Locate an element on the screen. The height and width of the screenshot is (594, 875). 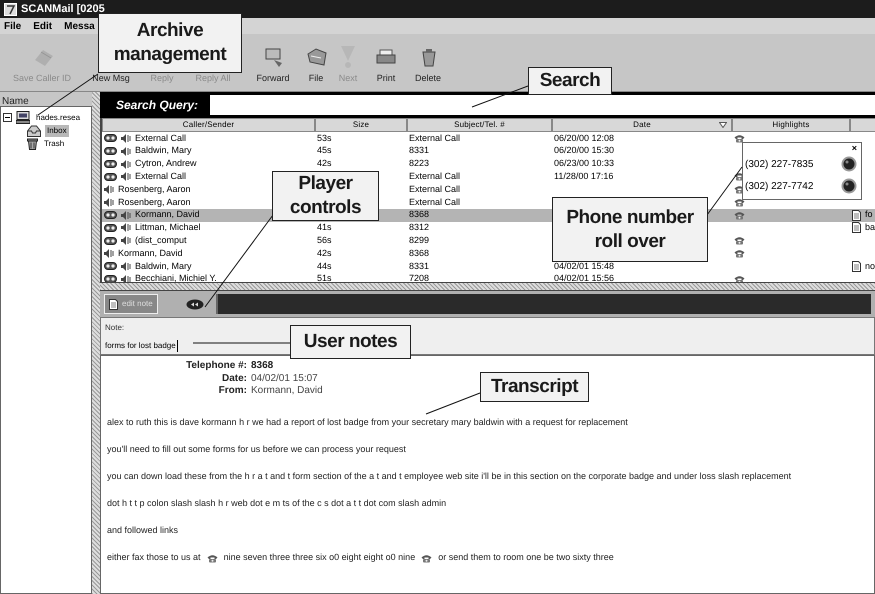
table-cell-text: 8312 is located at coordinates (419, 227).